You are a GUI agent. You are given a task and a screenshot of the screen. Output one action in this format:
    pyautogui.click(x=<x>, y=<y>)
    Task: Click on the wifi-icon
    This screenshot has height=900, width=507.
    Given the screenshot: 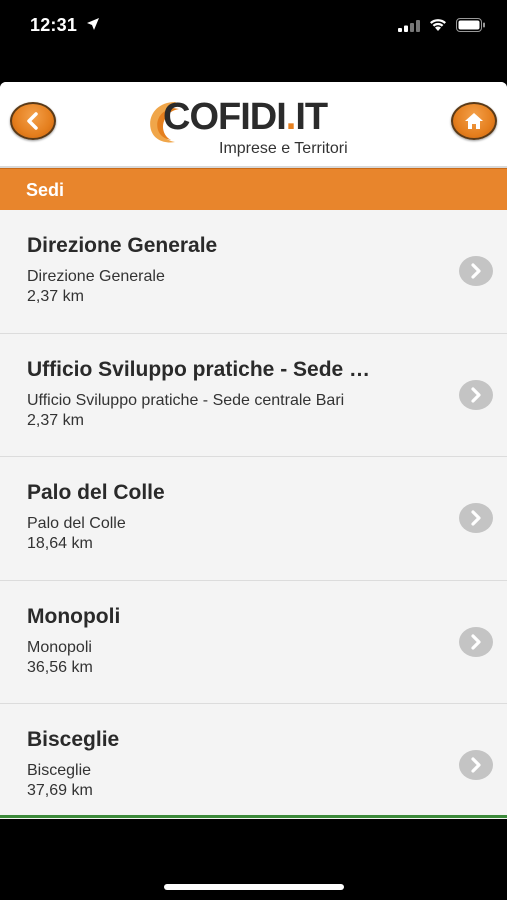 What is the action you would take?
    pyautogui.click(x=438, y=25)
    